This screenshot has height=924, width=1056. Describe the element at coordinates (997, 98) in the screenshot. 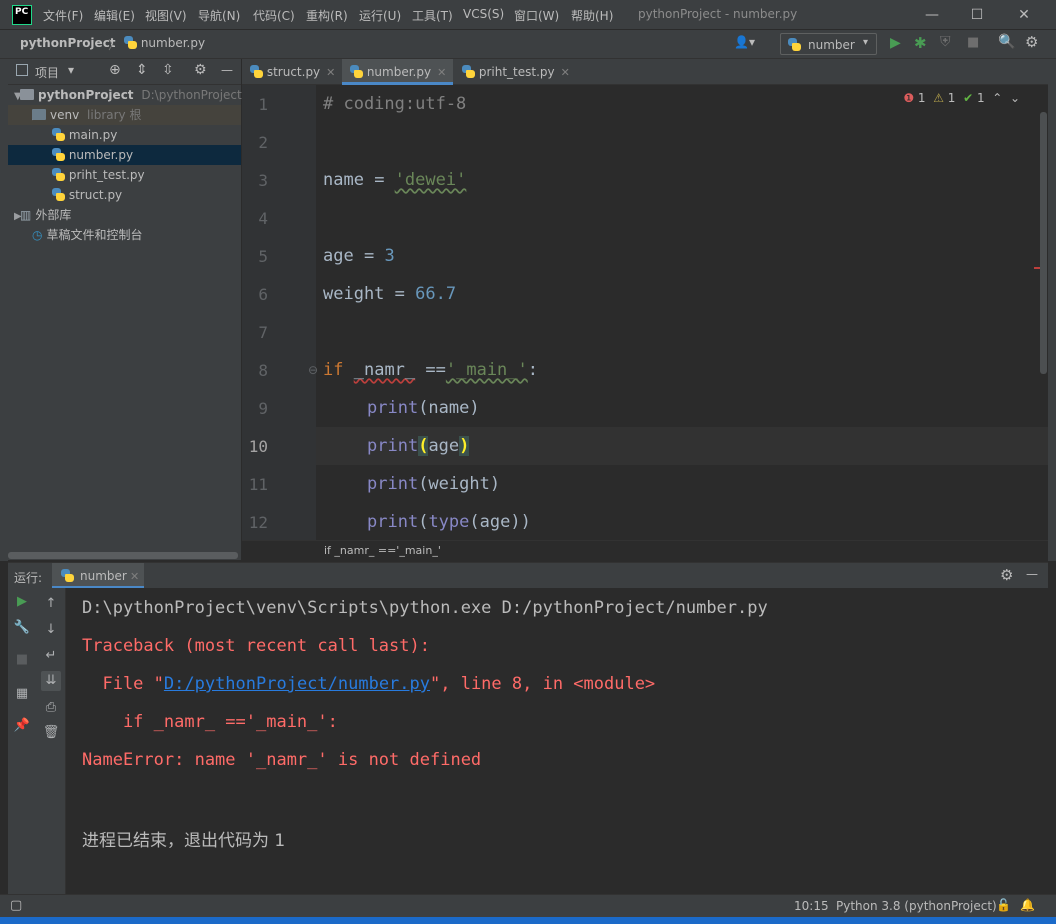

I see `previous-highlight-icon: ⌃` at that location.